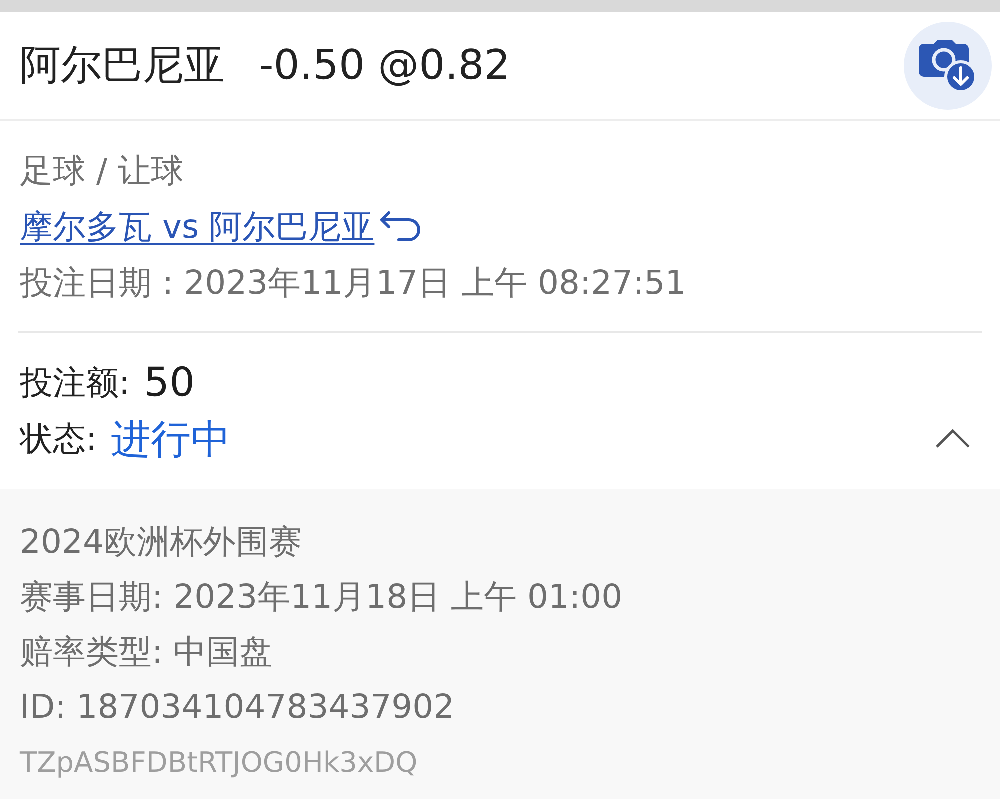 This screenshot has width=1000, height=799. What do you see at coordinates (170, 383) in the screenshot?
I see `stake-value: 50` at bounding box center [170, 383].